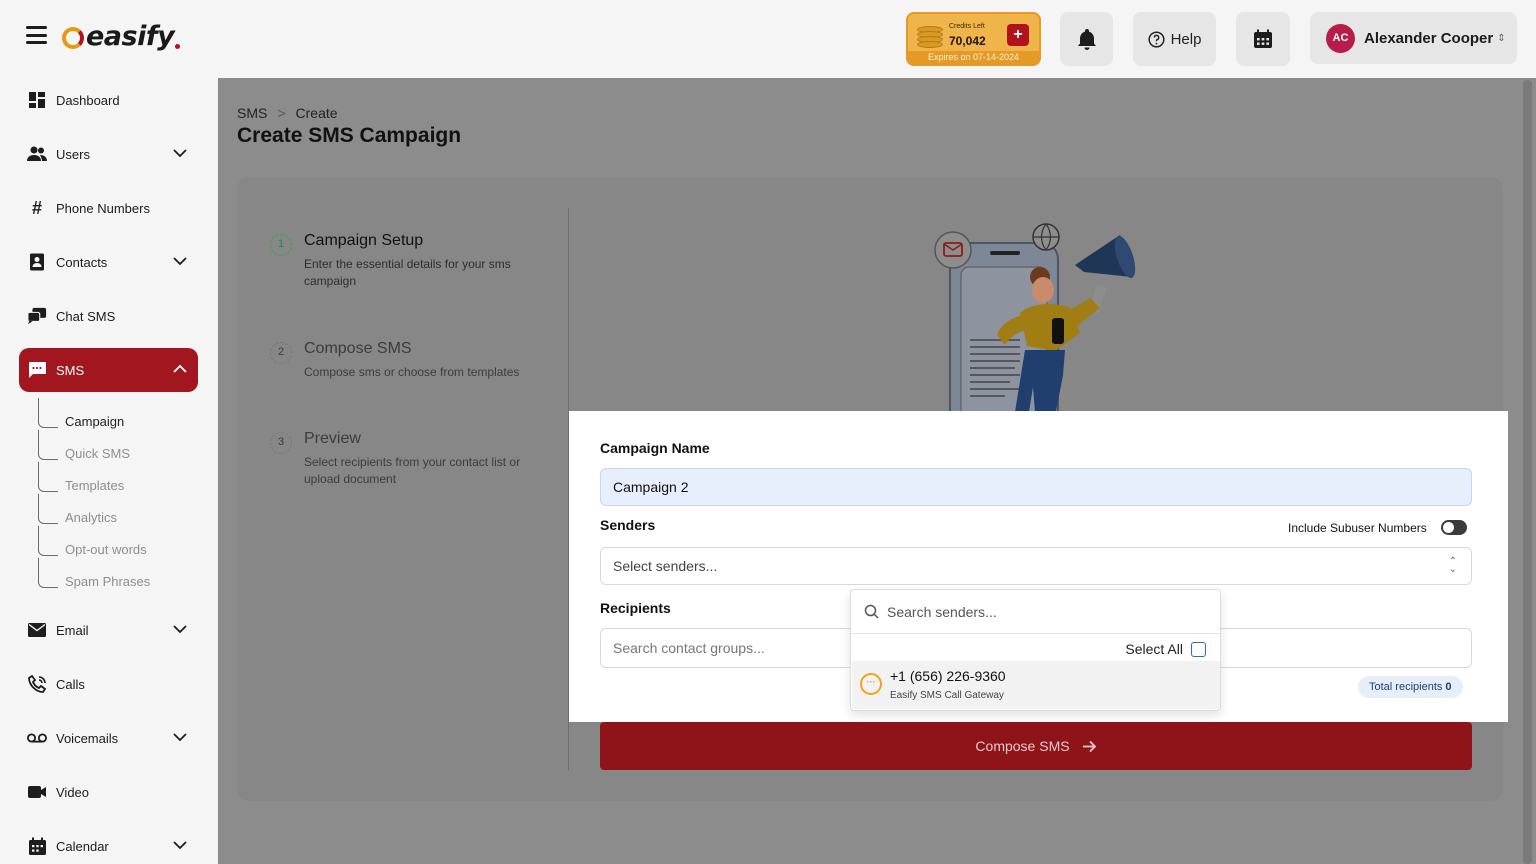 The image size is (1536, 864). I want to click on sidebar-item-users: Users, so click(108, 154).